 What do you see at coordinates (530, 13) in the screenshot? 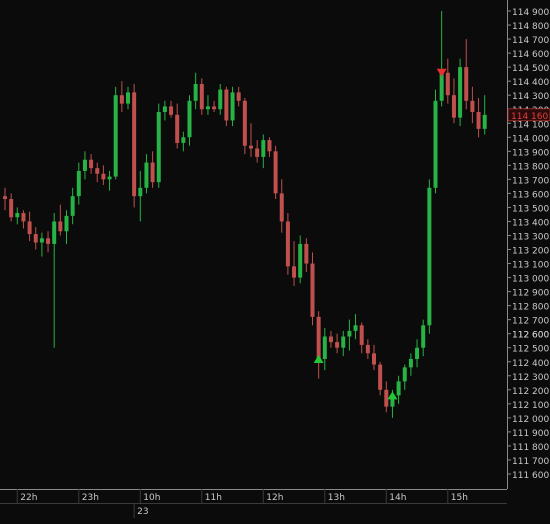
I see `price-tick-label: 114 900` at bounding box center [530, 13].